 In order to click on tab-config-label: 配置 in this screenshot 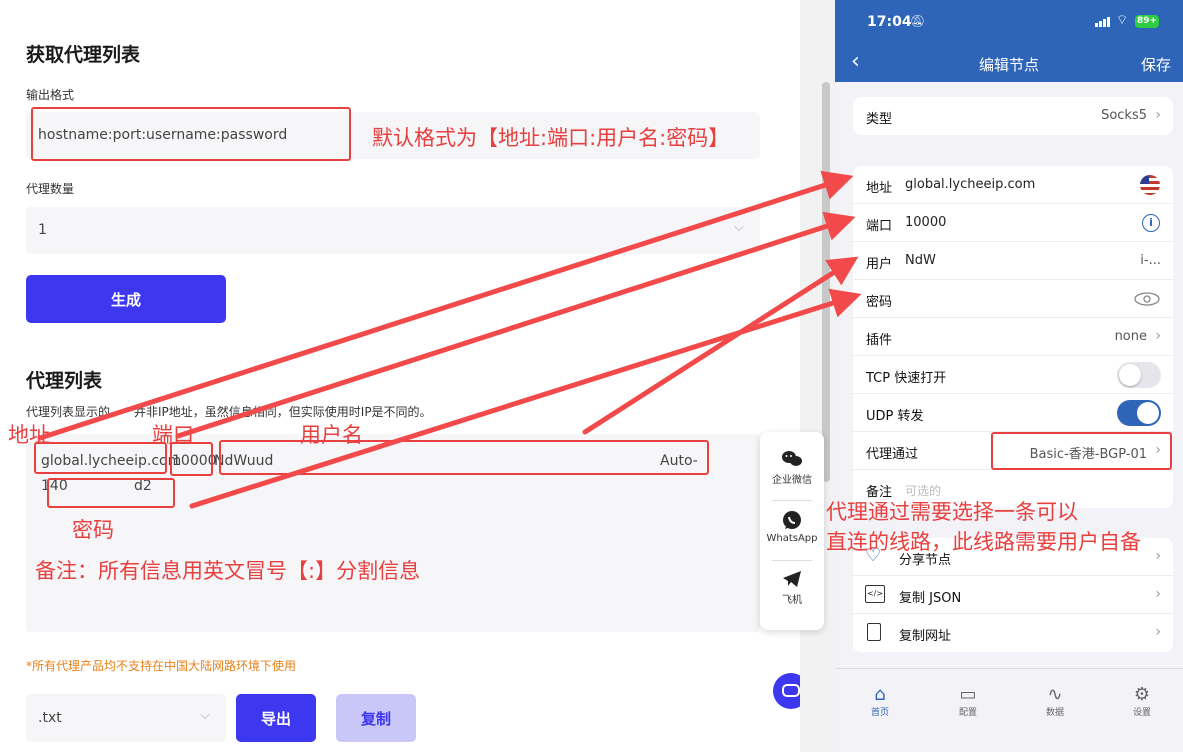, I will do `click(967, 713)`.